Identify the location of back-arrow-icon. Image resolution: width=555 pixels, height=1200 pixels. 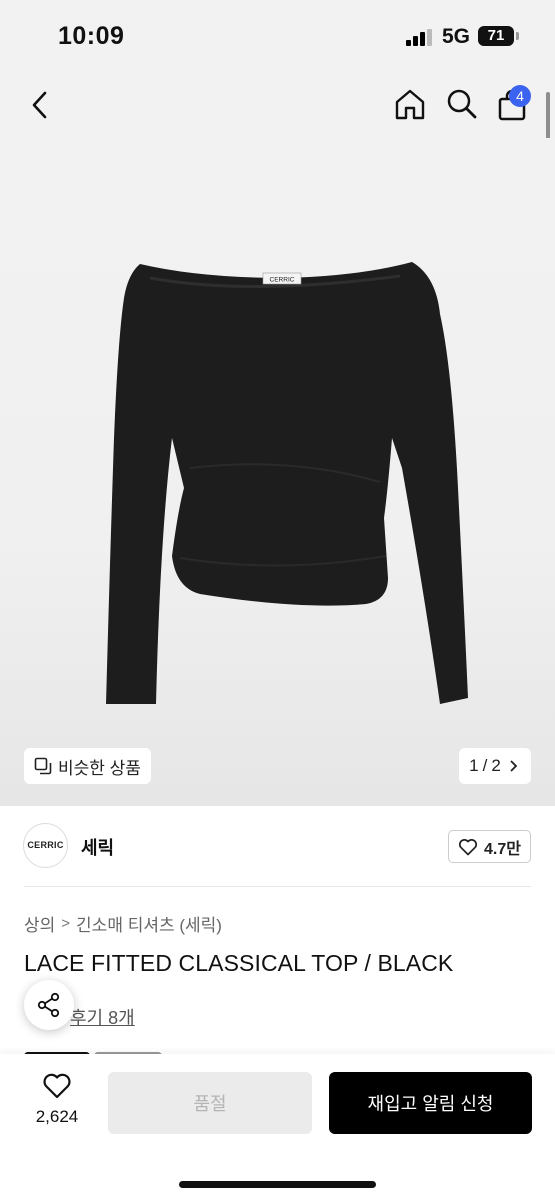
(40, 105).